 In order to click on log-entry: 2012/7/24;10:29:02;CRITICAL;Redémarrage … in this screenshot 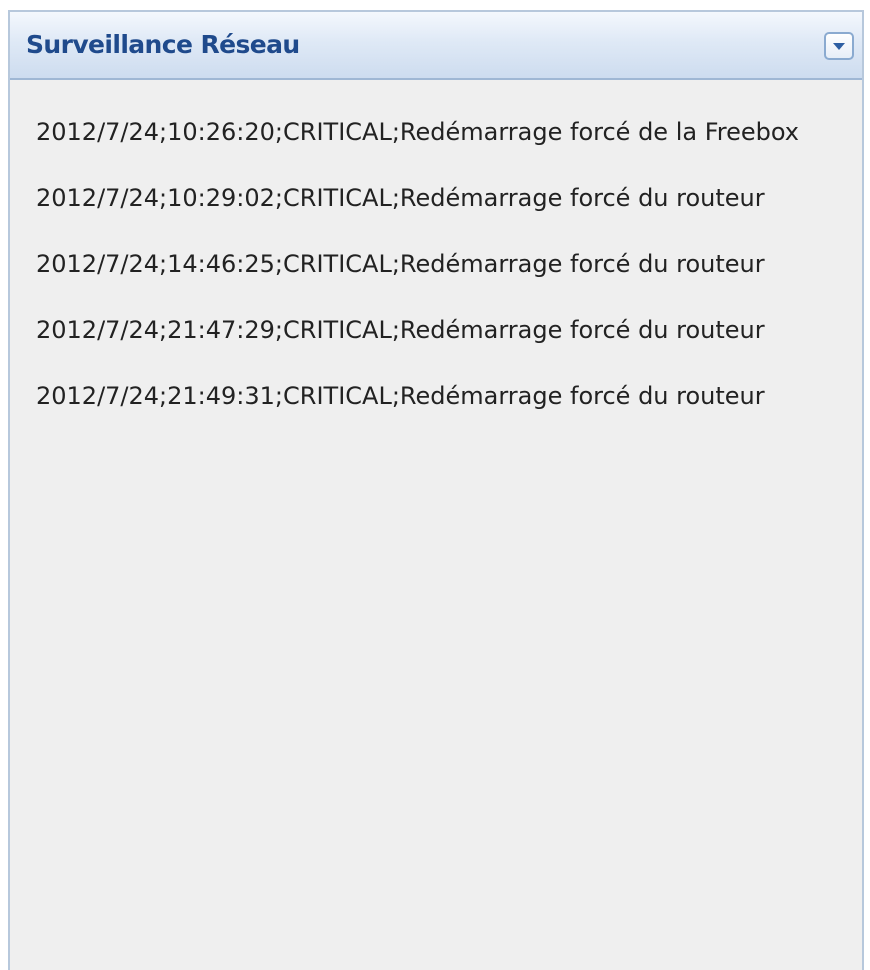, I will do `click(400, 198)`.